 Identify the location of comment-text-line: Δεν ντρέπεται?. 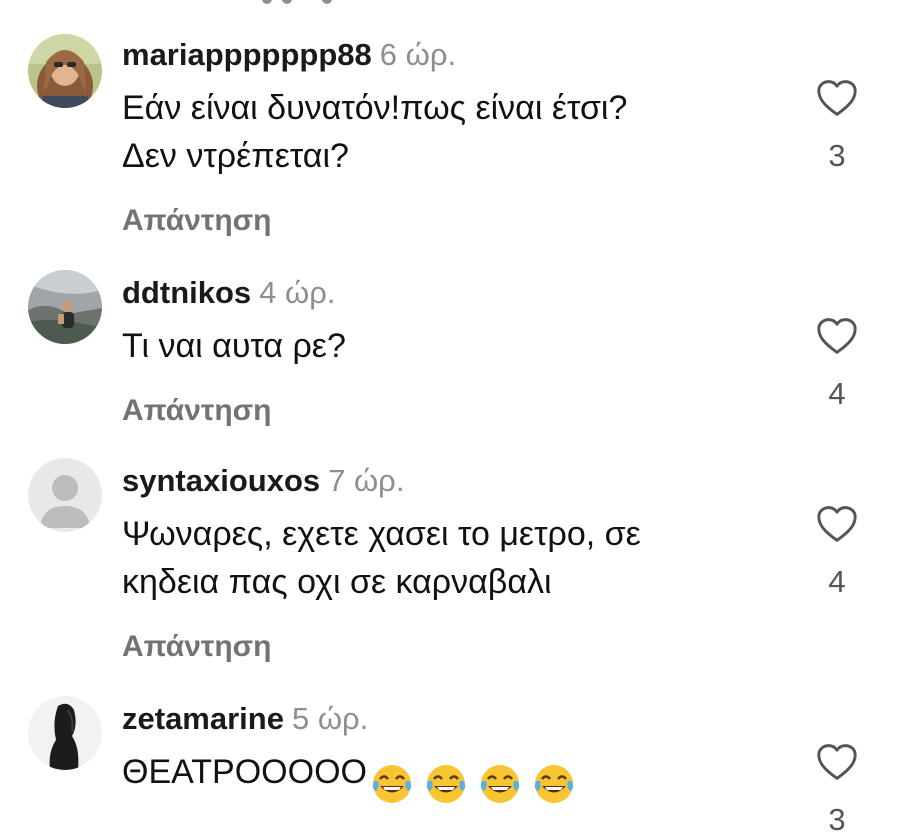
(235, 156).